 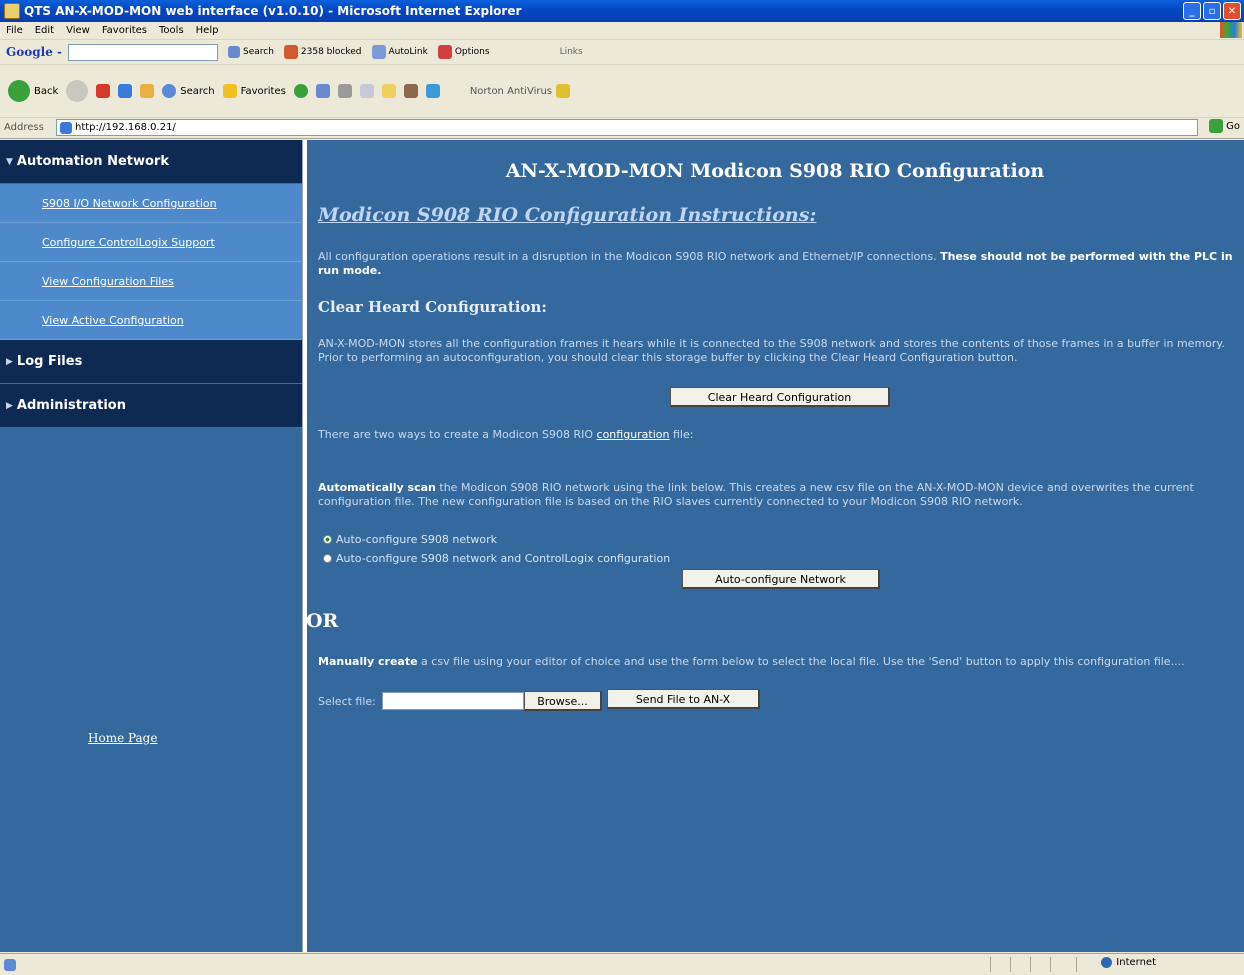 I want to click on google-search-label: Search, so click(x=258, y=52).